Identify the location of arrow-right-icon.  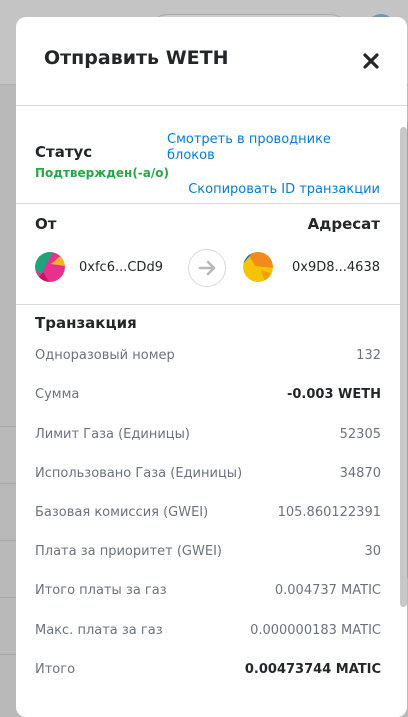
(207, 268).